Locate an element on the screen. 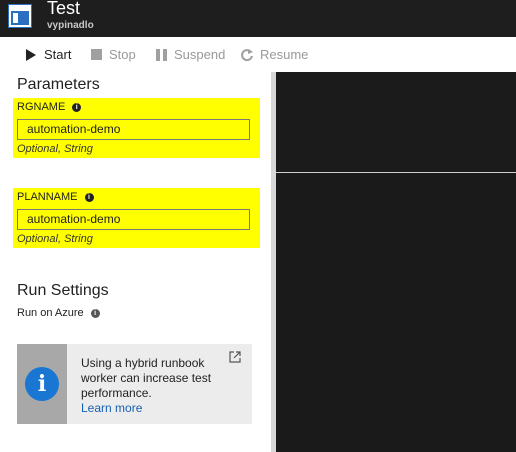 This screenshot has height=452, width=516. rgname-input: automation-demo is located at coordinates (133, 129).